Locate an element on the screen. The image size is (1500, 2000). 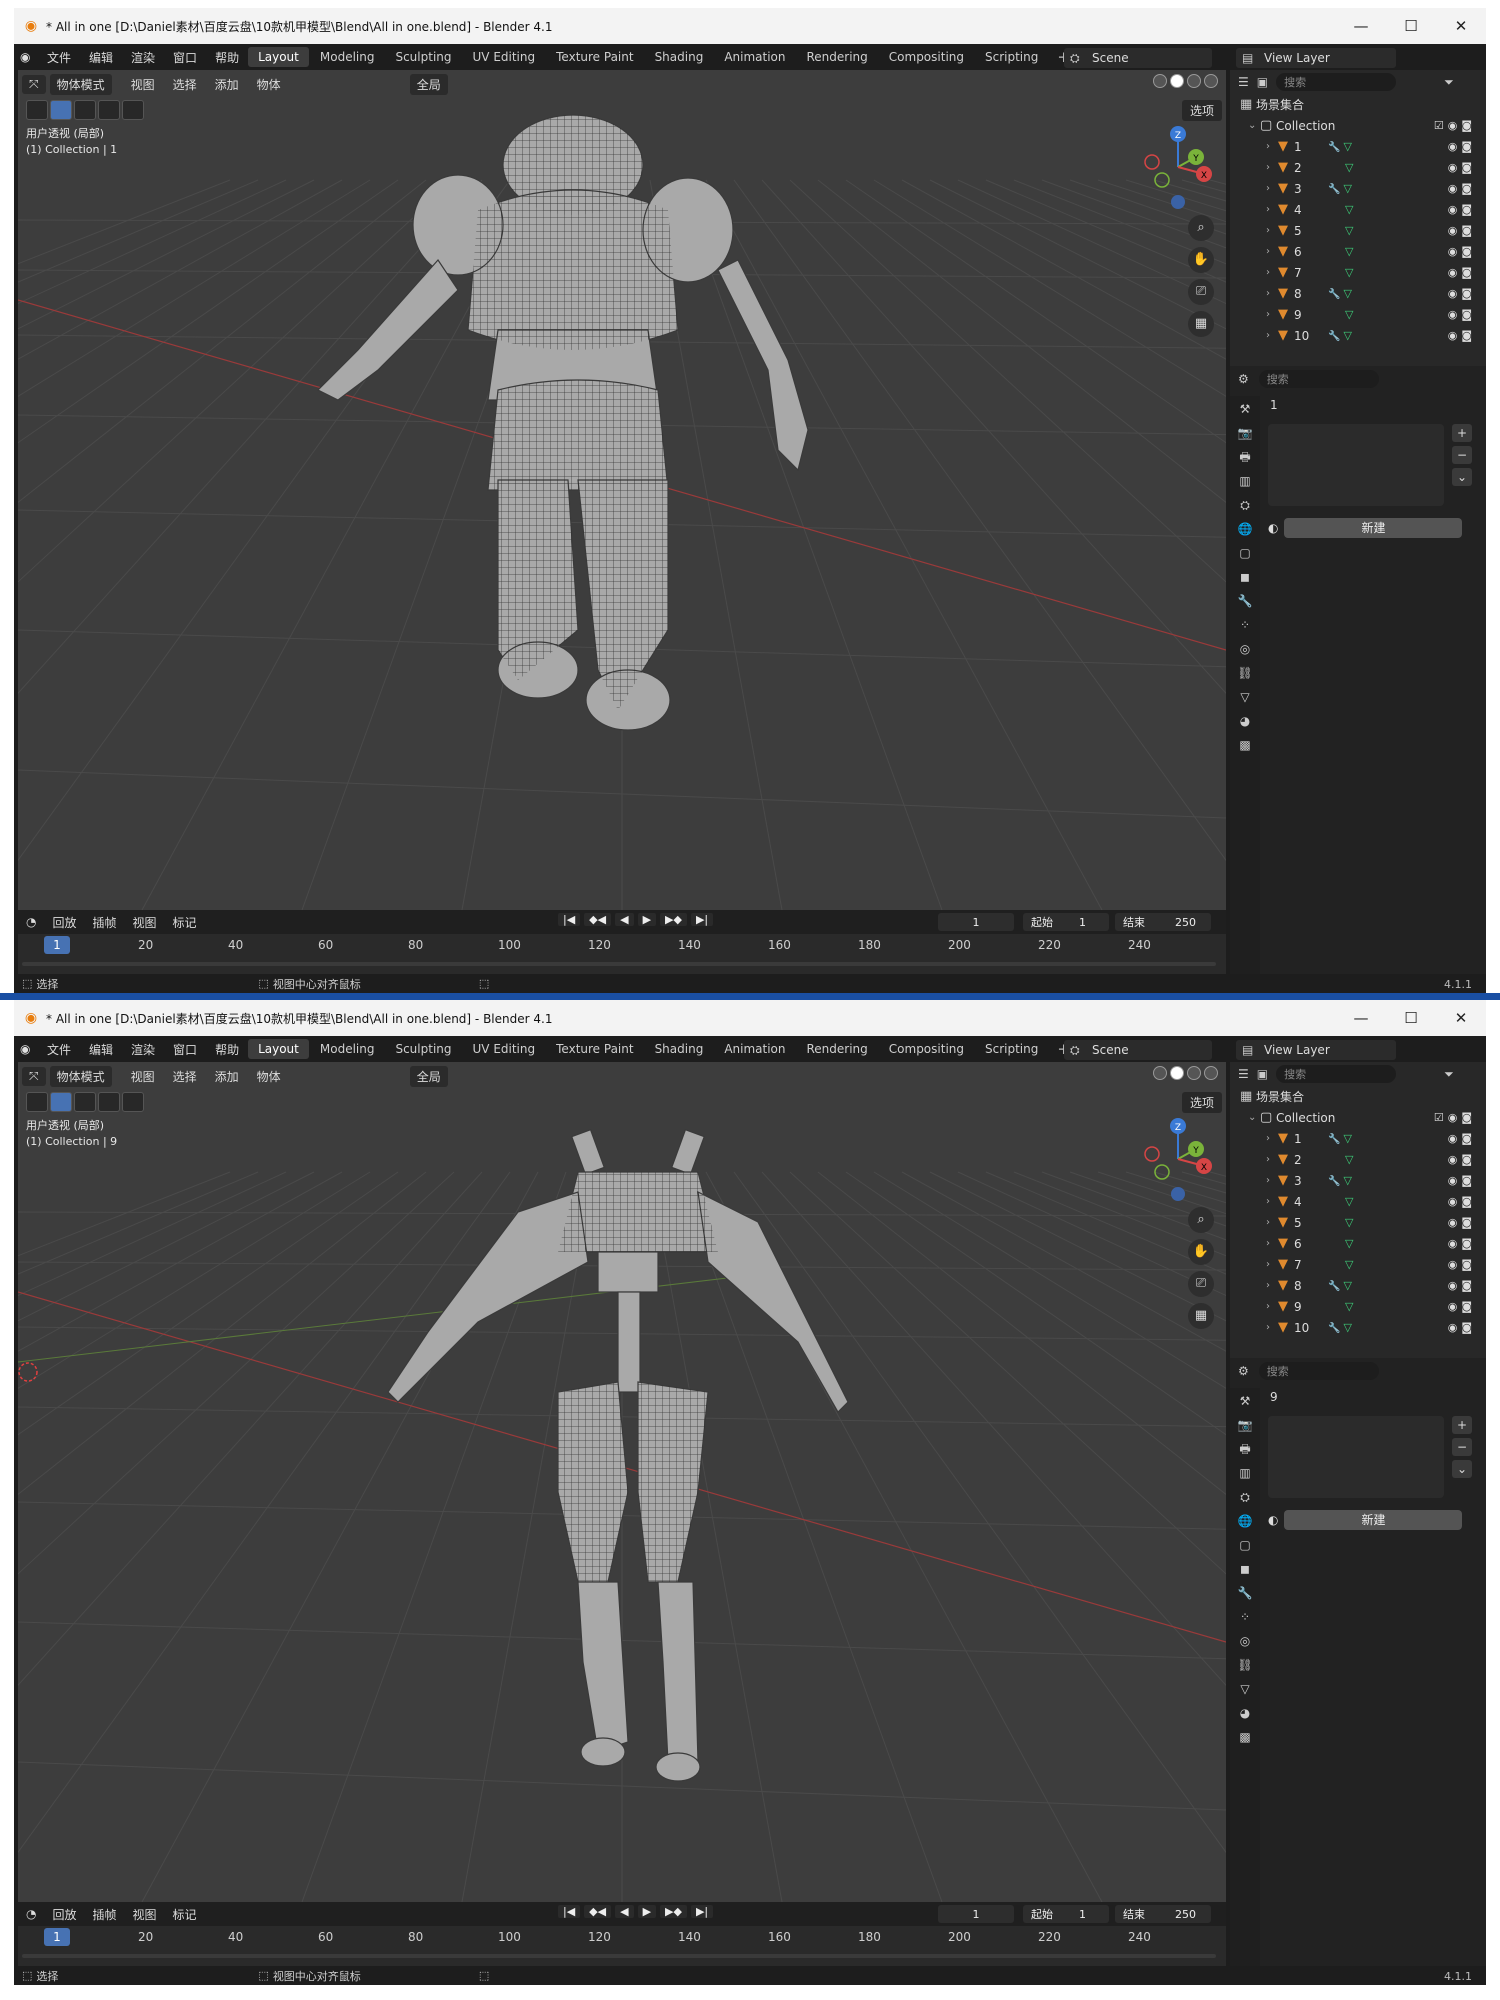
rendered-shading-icon is located at coordinates (1211, 1073).